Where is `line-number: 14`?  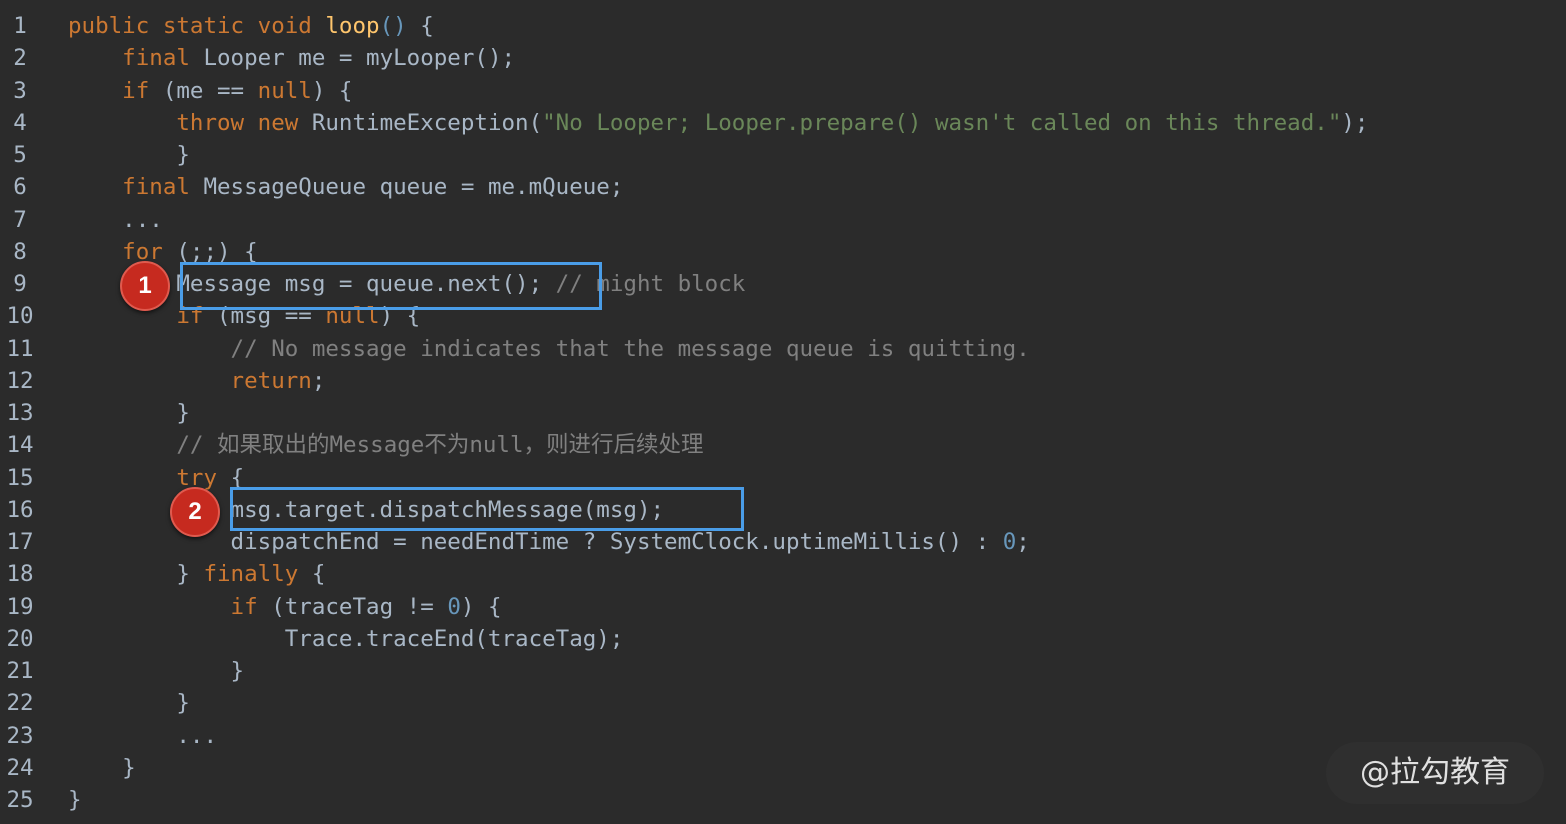
line-number: 14 is located at coordinates (20, 445).